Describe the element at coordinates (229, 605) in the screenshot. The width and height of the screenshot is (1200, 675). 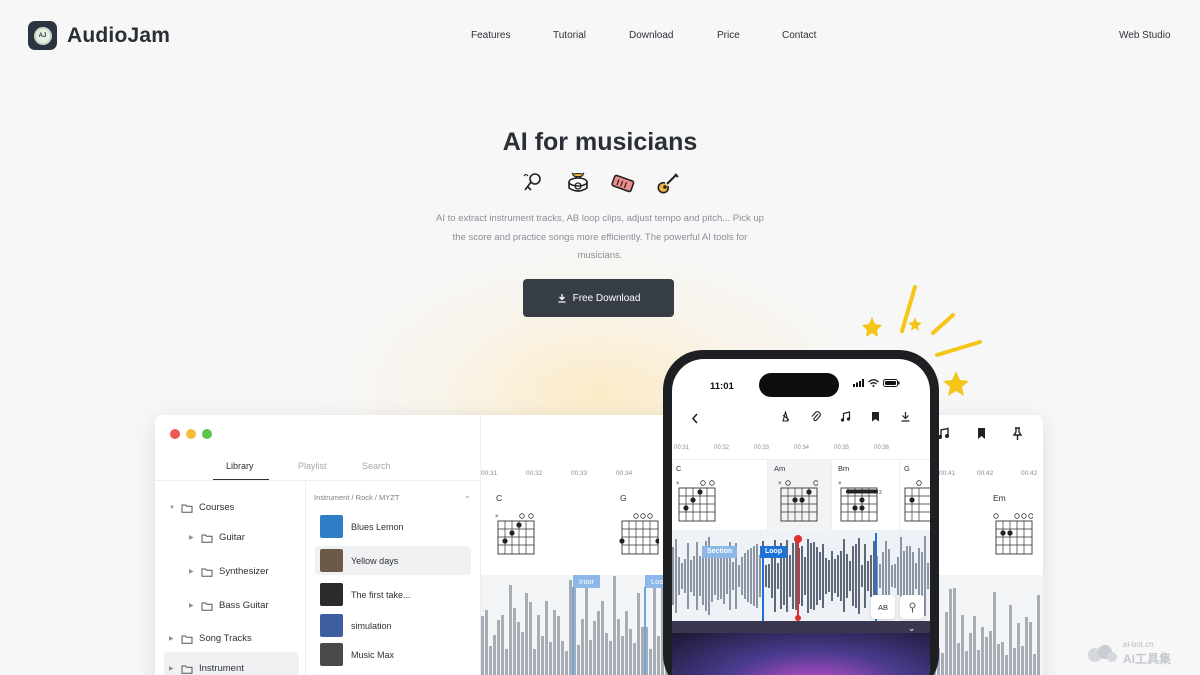
I see `tree-item-bass-guitar: ▶ Bass Guitar` at that location.